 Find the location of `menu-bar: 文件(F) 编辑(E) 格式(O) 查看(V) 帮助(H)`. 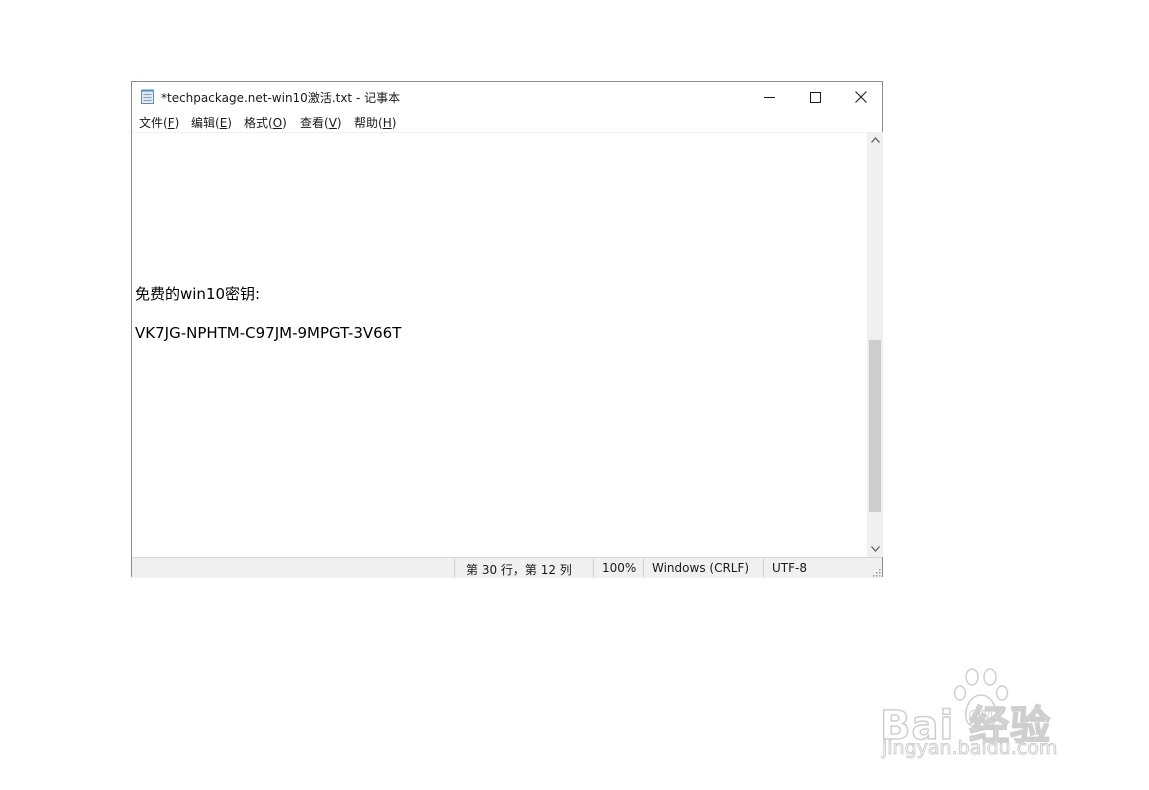

menu-bar: 文件(F) 编辑(E) 格式(O) 查看(V) 帮助(H) is located at coordinates (507, 122).